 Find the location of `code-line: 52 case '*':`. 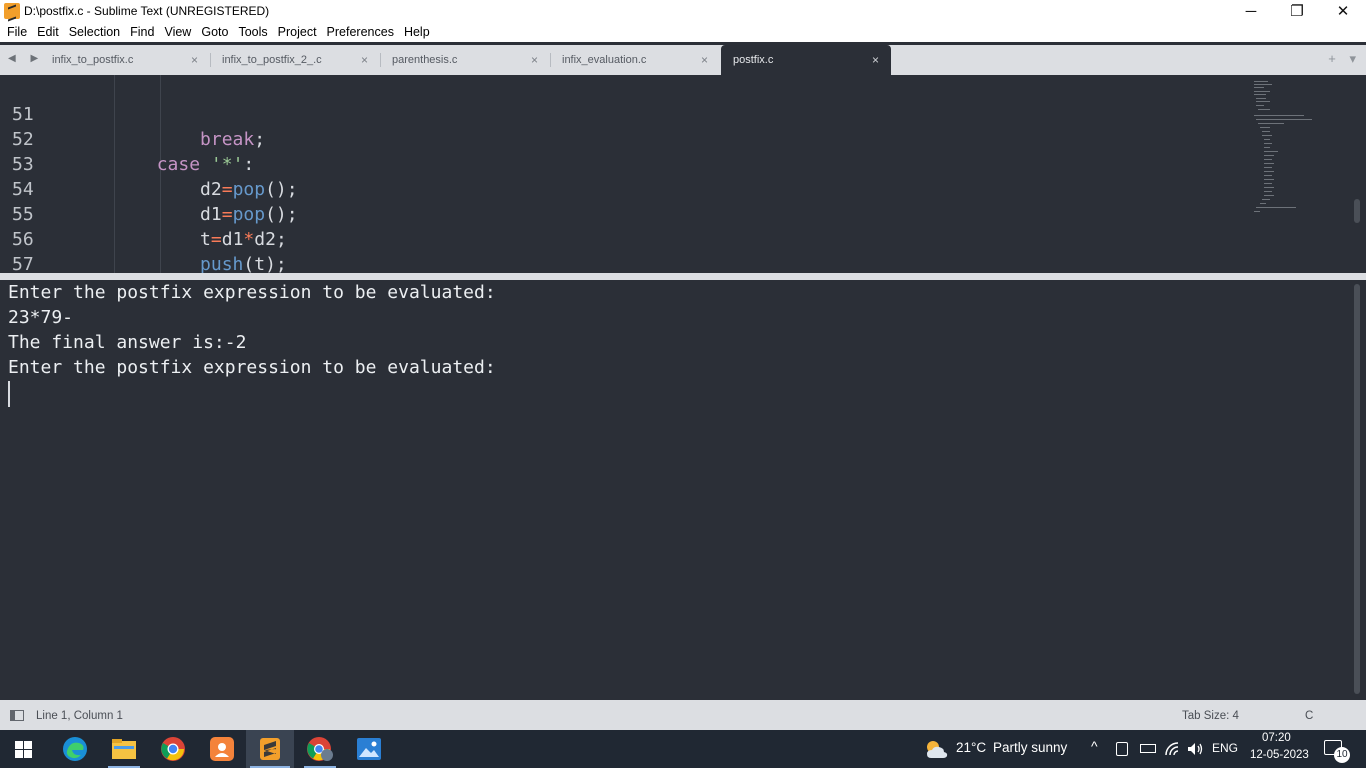

code-line: 52 case '*': is located at coordinates (620, 138).